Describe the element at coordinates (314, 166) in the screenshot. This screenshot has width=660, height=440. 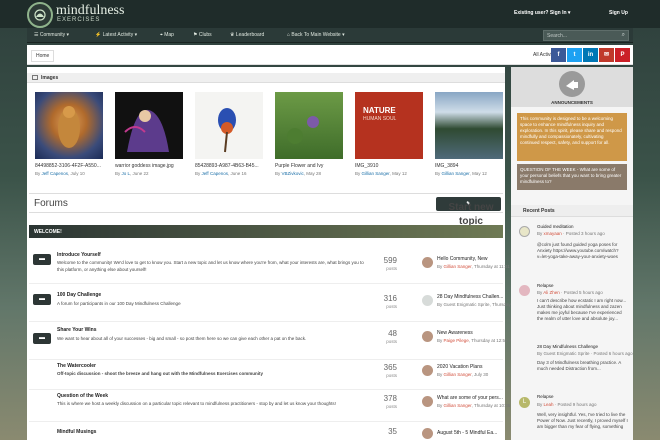
I see `image-caption: Purple Flower and Ivy` at that location.